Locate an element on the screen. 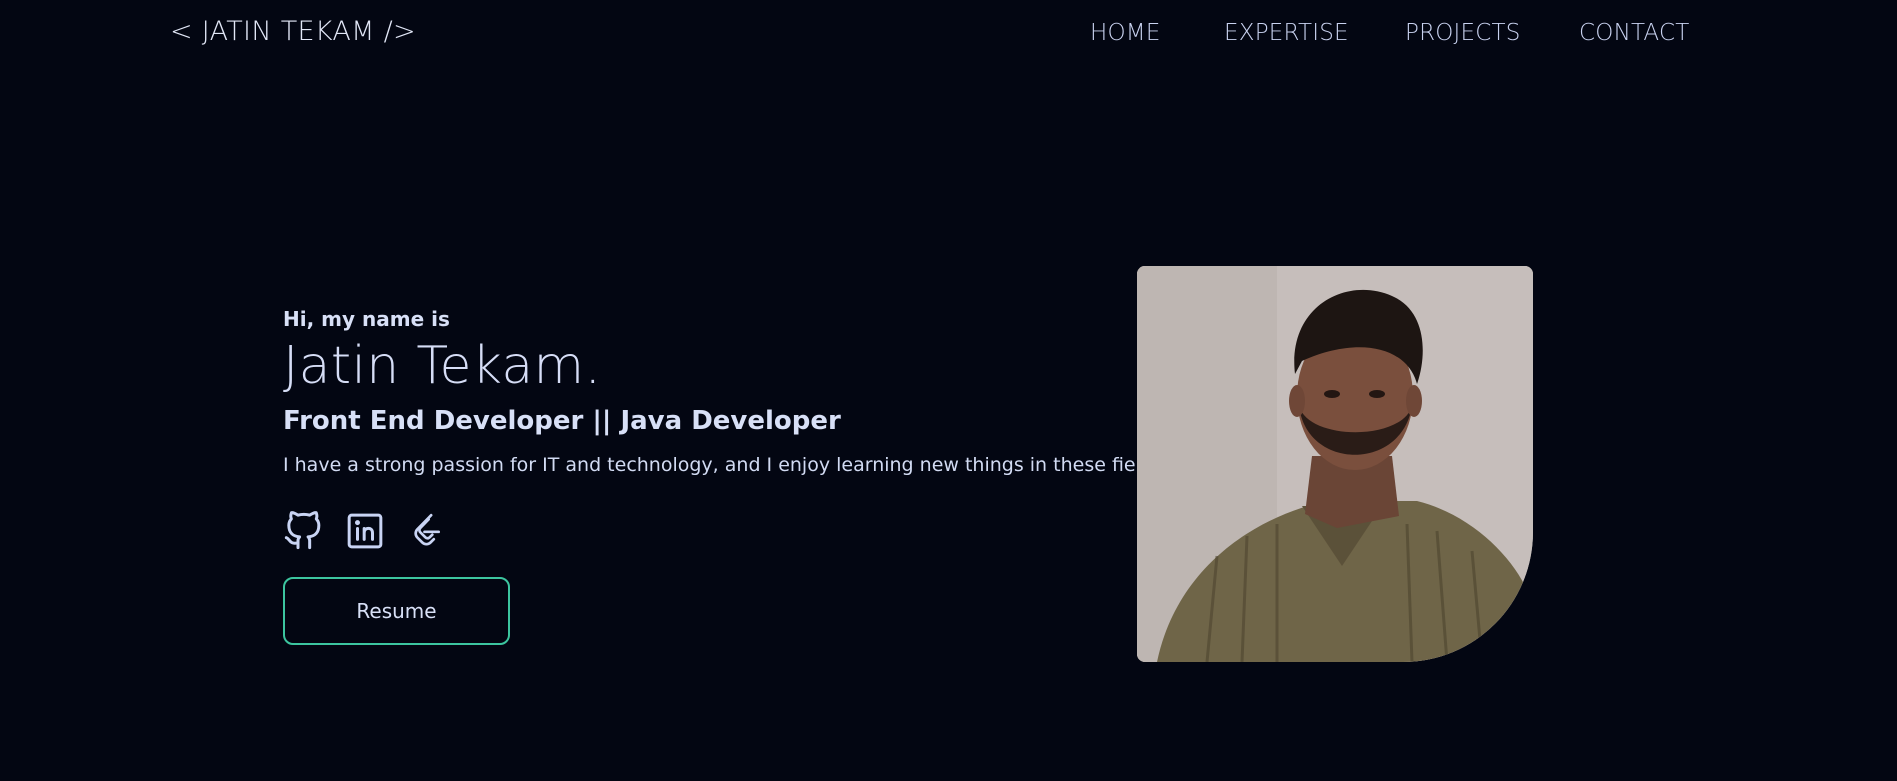 Image resolution: width=1897 pixels, height=781 pixels. leetcode-link is located at coordinates (427, 531).